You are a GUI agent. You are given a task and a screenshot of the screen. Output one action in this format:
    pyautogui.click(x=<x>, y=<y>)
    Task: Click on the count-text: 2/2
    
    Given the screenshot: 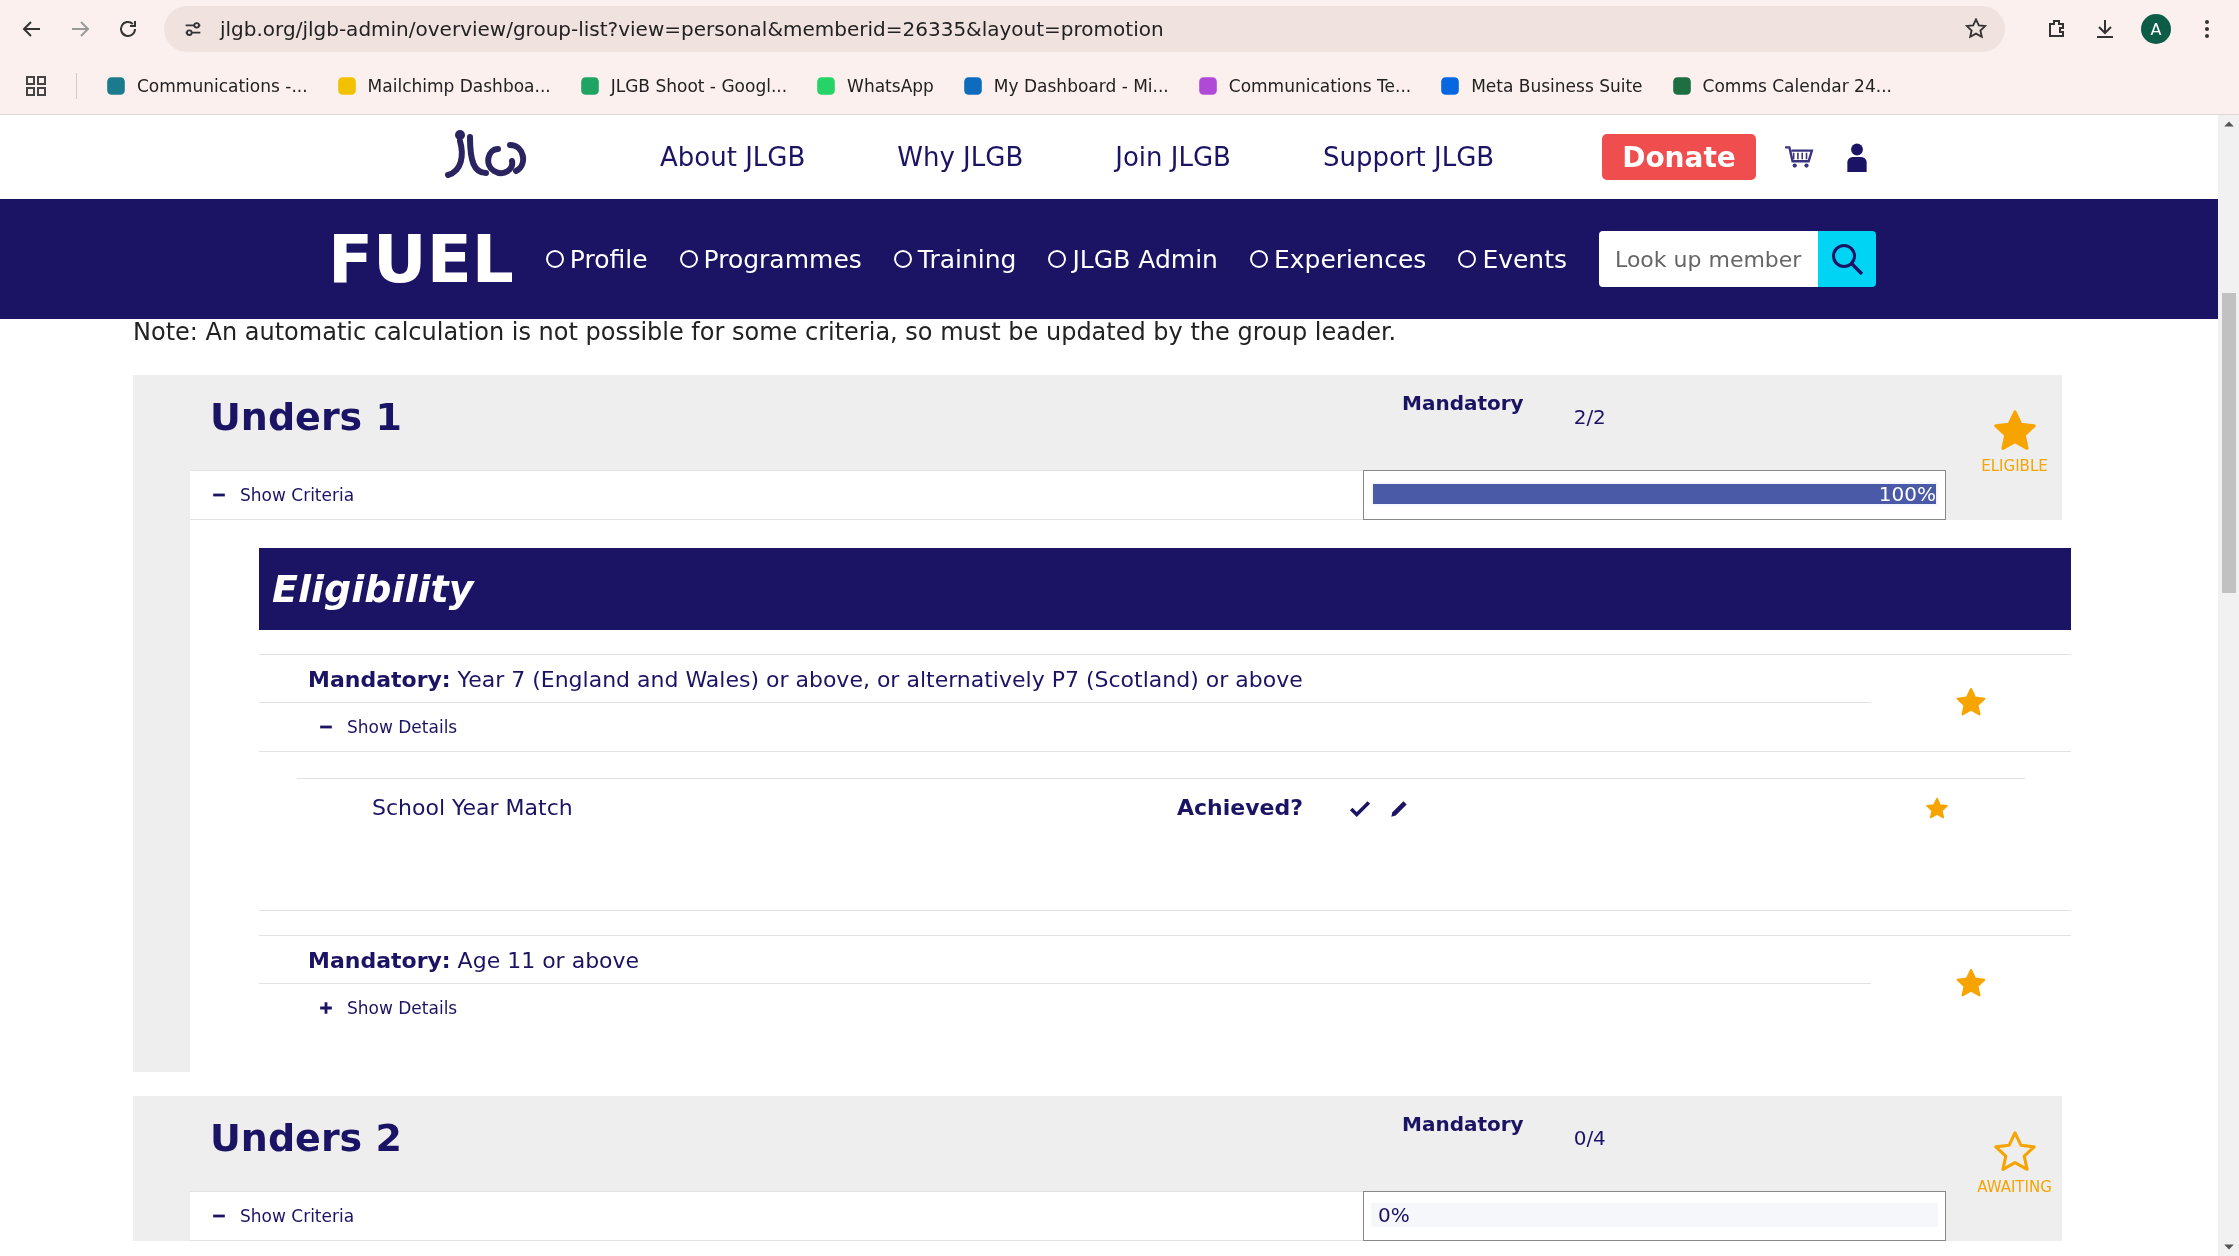 What is the action you would take?
    pyautogui.click(x=1589, y=418)
    